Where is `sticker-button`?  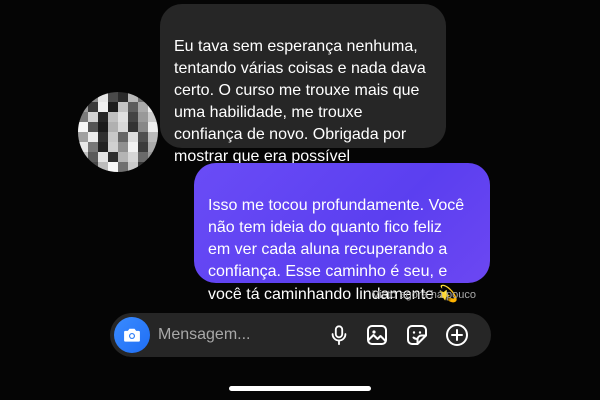 sticker-button is located at coordinates (417, 335).